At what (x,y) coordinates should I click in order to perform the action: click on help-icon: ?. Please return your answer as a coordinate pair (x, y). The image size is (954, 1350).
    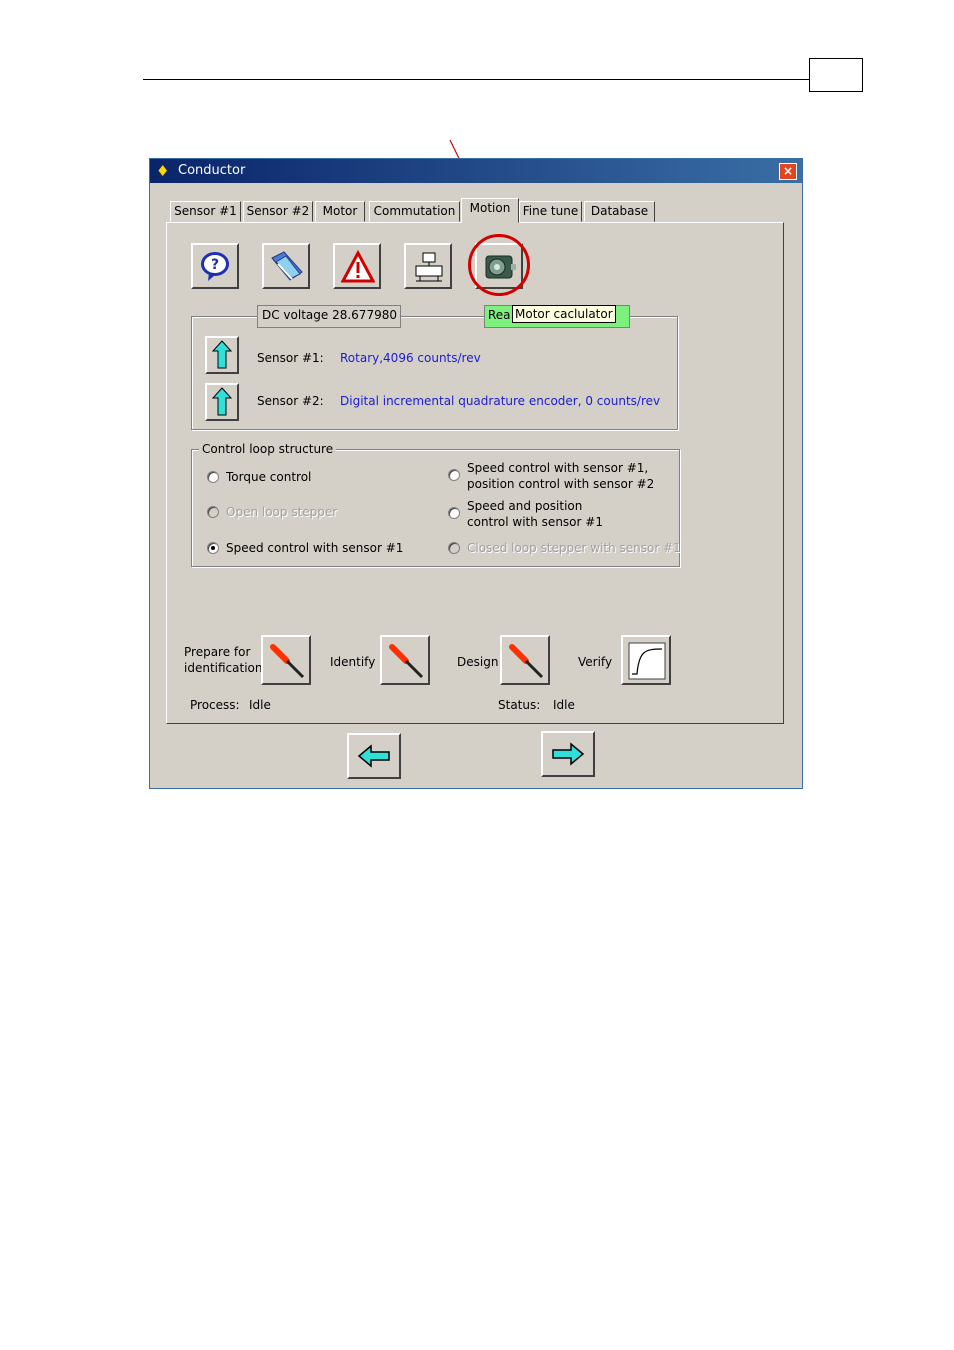
    Looking at the image, I should click on (215, 266).